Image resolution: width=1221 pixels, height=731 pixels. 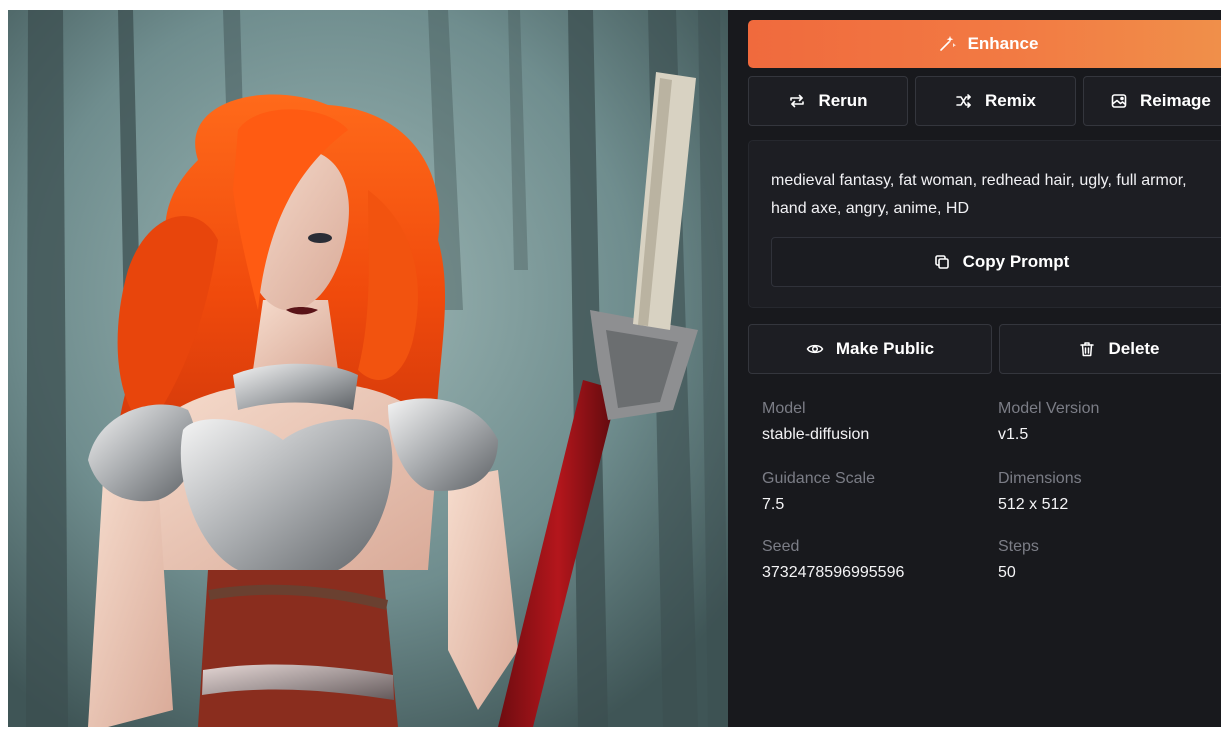 What do you see at coordinates (1040, 492) in the screenshot?
I see `dimensions-field: Dimensions 512 x 512` at bounding box center [1040, 492].